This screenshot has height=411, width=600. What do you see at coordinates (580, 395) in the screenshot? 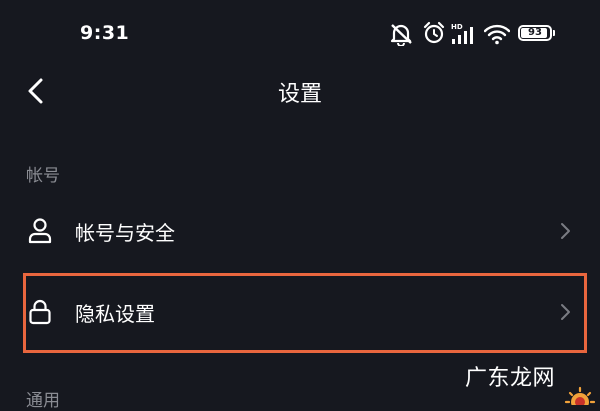
I see `watermark-logo-icon` at bounding box center [580, 395].